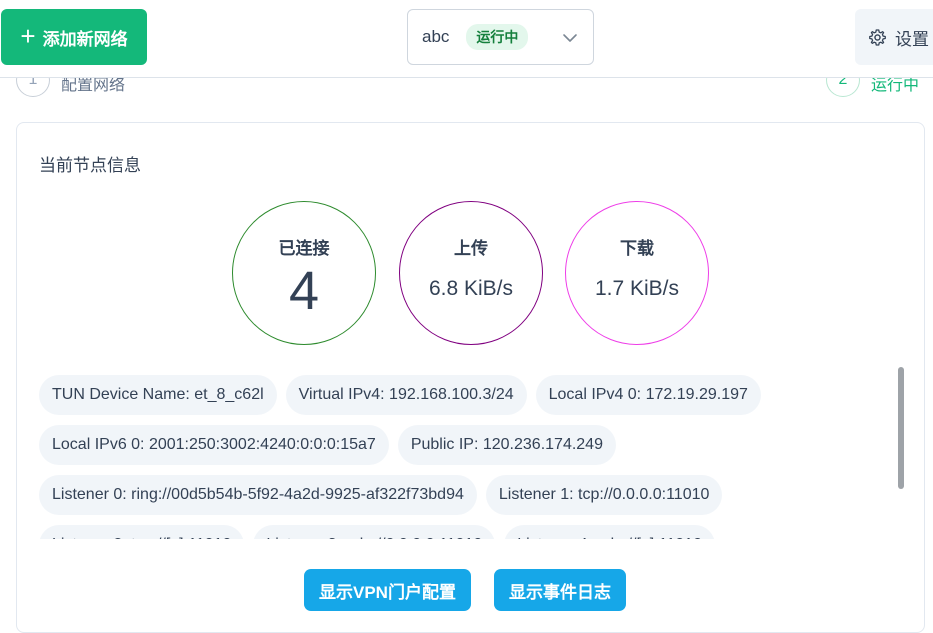  What do you see at coordinates (406, 395) in the screenshot?
I see `info-chip: Virtual IPv4: 192.168.100.3/24` at bounding box center [406, 395].